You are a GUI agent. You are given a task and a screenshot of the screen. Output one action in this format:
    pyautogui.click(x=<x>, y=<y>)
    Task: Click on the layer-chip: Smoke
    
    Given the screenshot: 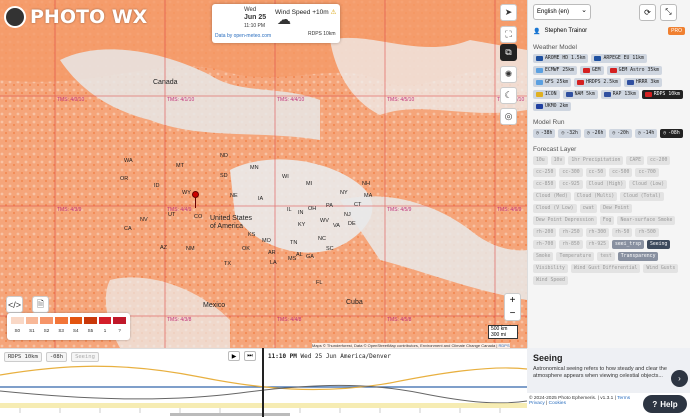 What is the action you would take?
    pyautogui.click(x=543, y=256)
    